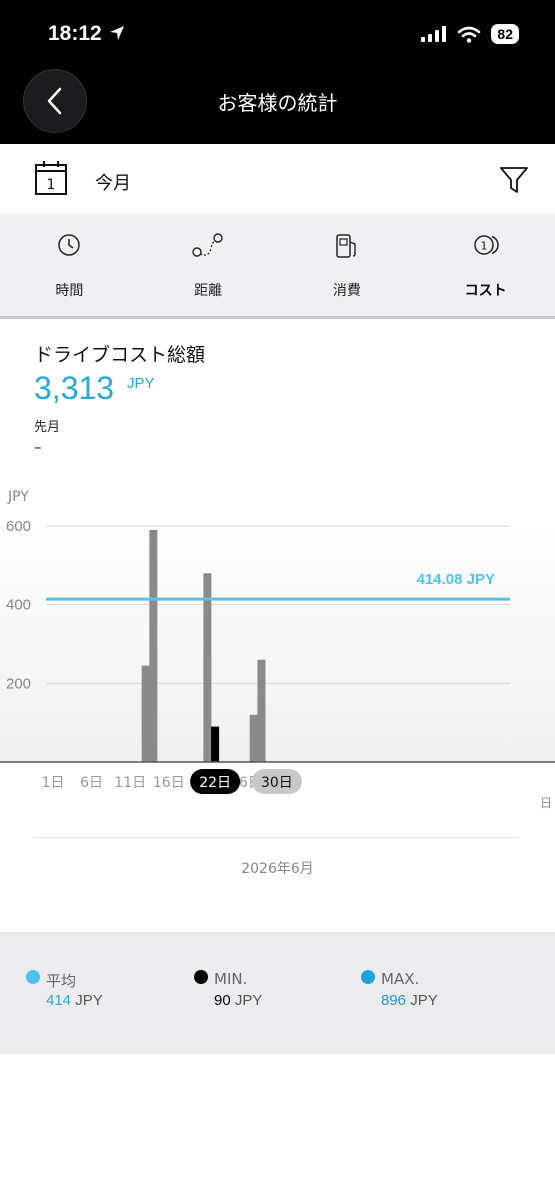  I want to click on tab-distance: 距離, so click(208, 265).